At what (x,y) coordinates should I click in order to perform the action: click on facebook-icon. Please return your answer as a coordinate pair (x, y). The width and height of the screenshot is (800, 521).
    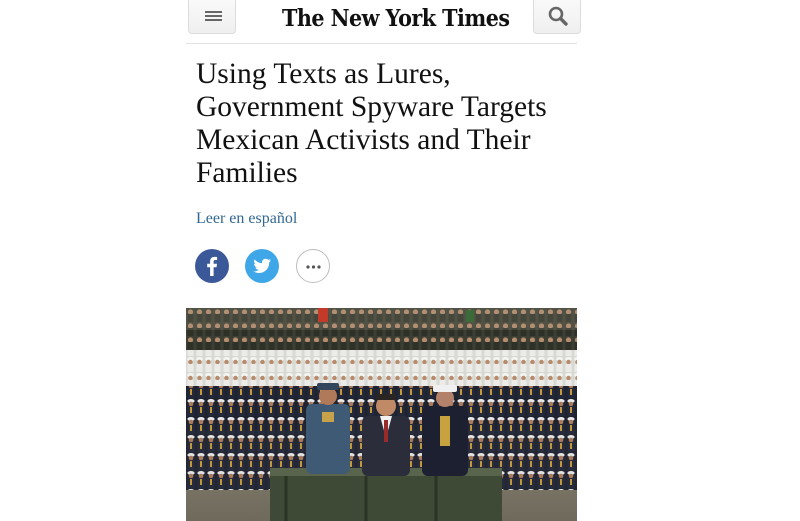
    Looking at the image, I should click on (212, 266).